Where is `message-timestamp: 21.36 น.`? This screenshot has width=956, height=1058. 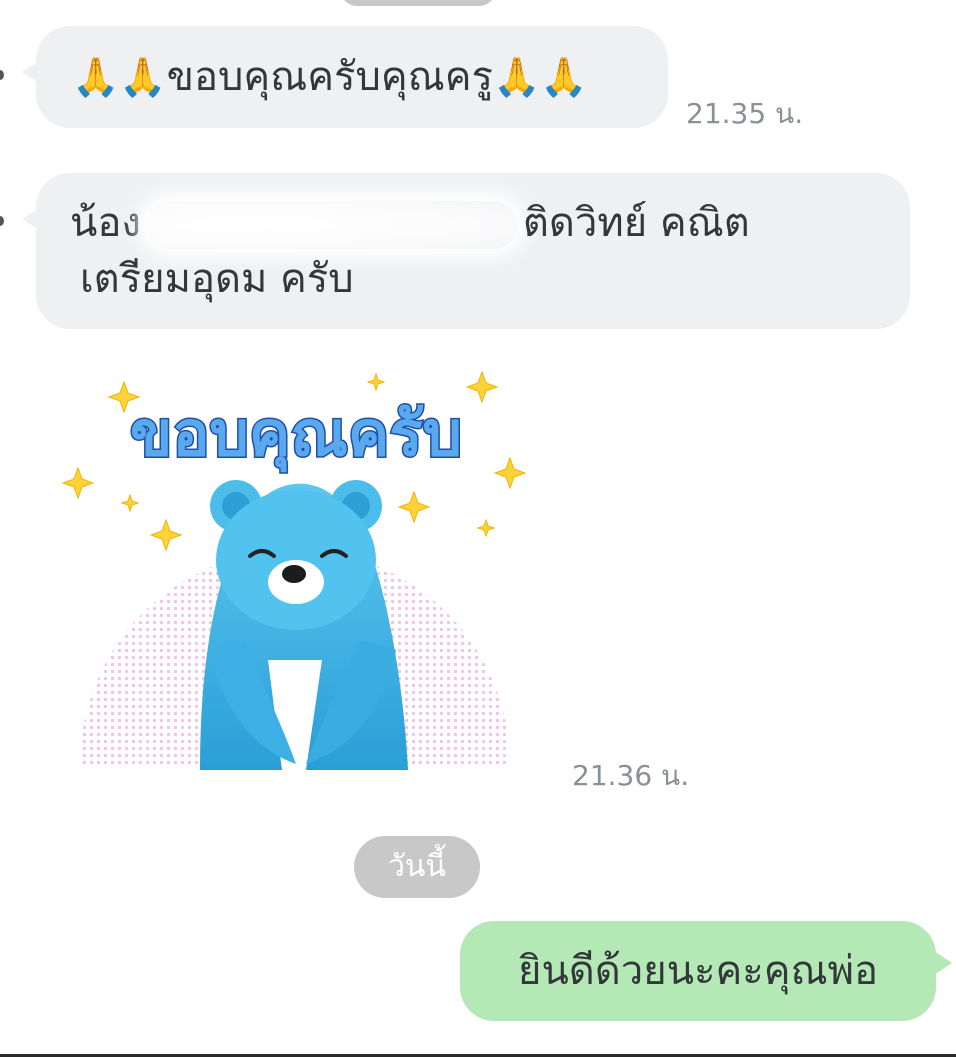
message-timestamp: 21.36 น. is located at coordinates (631, 775).